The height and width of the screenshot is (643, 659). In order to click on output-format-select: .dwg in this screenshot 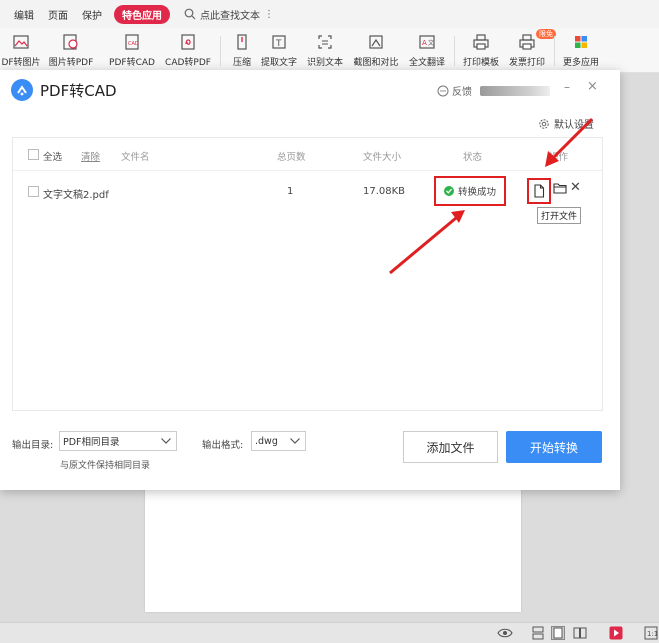, I will do `click(278, 441)`.